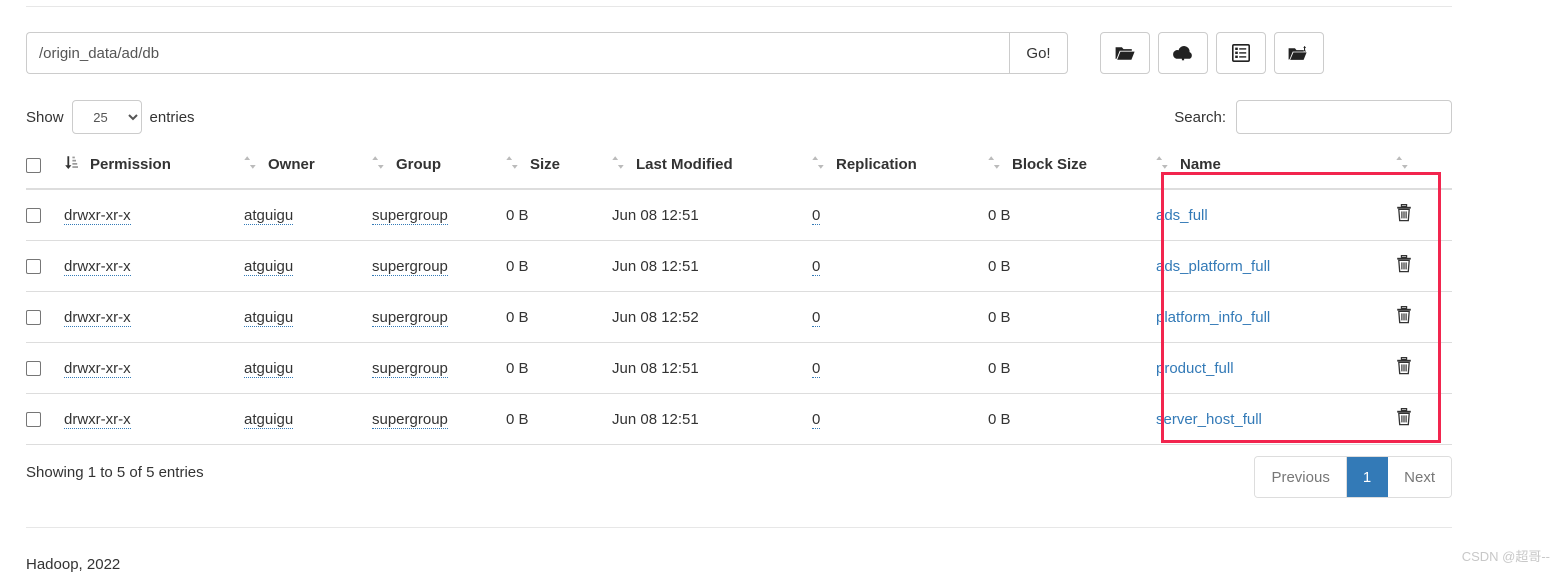 The image size is (1562, 573). Describe the element at coordinates (1344, 117) in the screenshot. I see `search-input` at that location.